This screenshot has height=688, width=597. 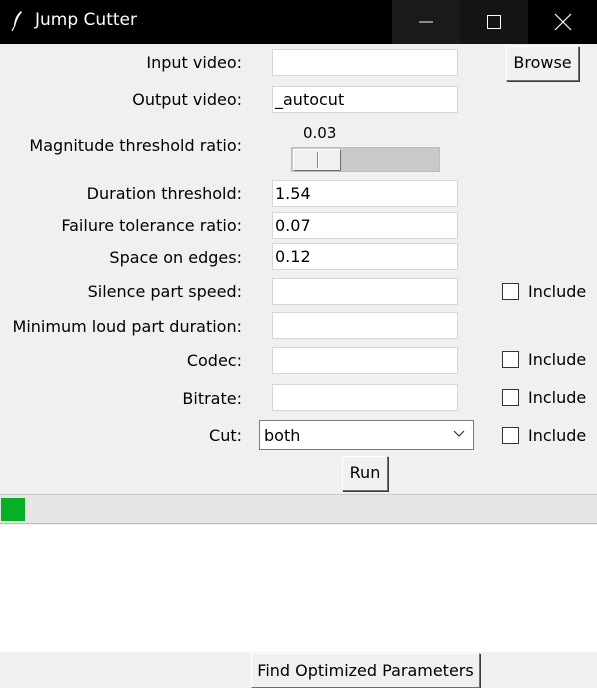 What do you see at coordinates (127, 326) in the screenshot?
I see `min-loud-duration-label: Minimum loud part duration:` at bounding box center [127, 326].